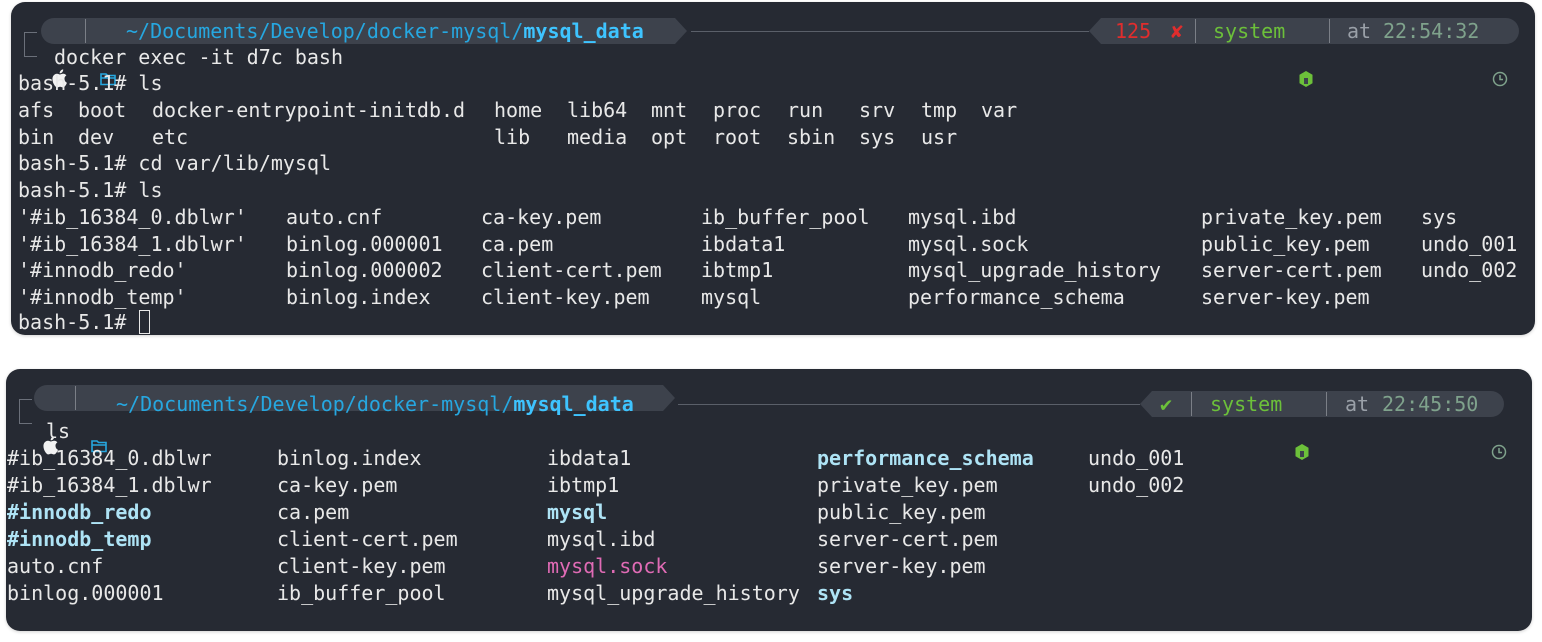 The image size is (1542, 642). Describe the element at coordinates (907, 485) in the screenshot. I see `ls-entry: private_key.pem` at that location.